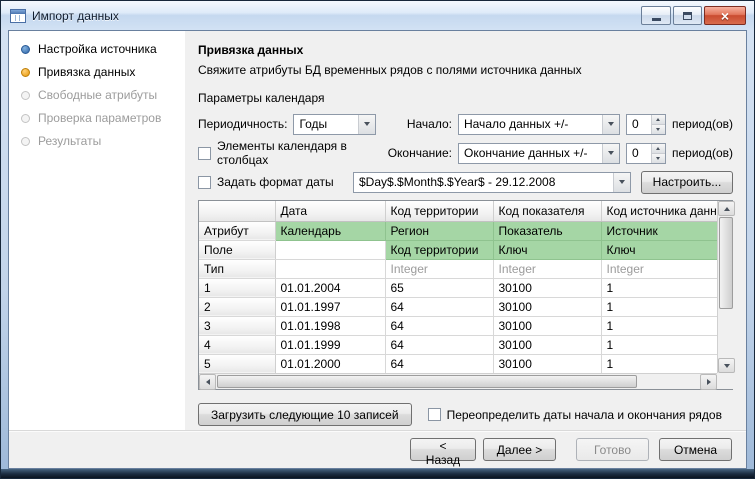  I want to click on date-format-checkbox: Задать формат даты, so click(266, 182).